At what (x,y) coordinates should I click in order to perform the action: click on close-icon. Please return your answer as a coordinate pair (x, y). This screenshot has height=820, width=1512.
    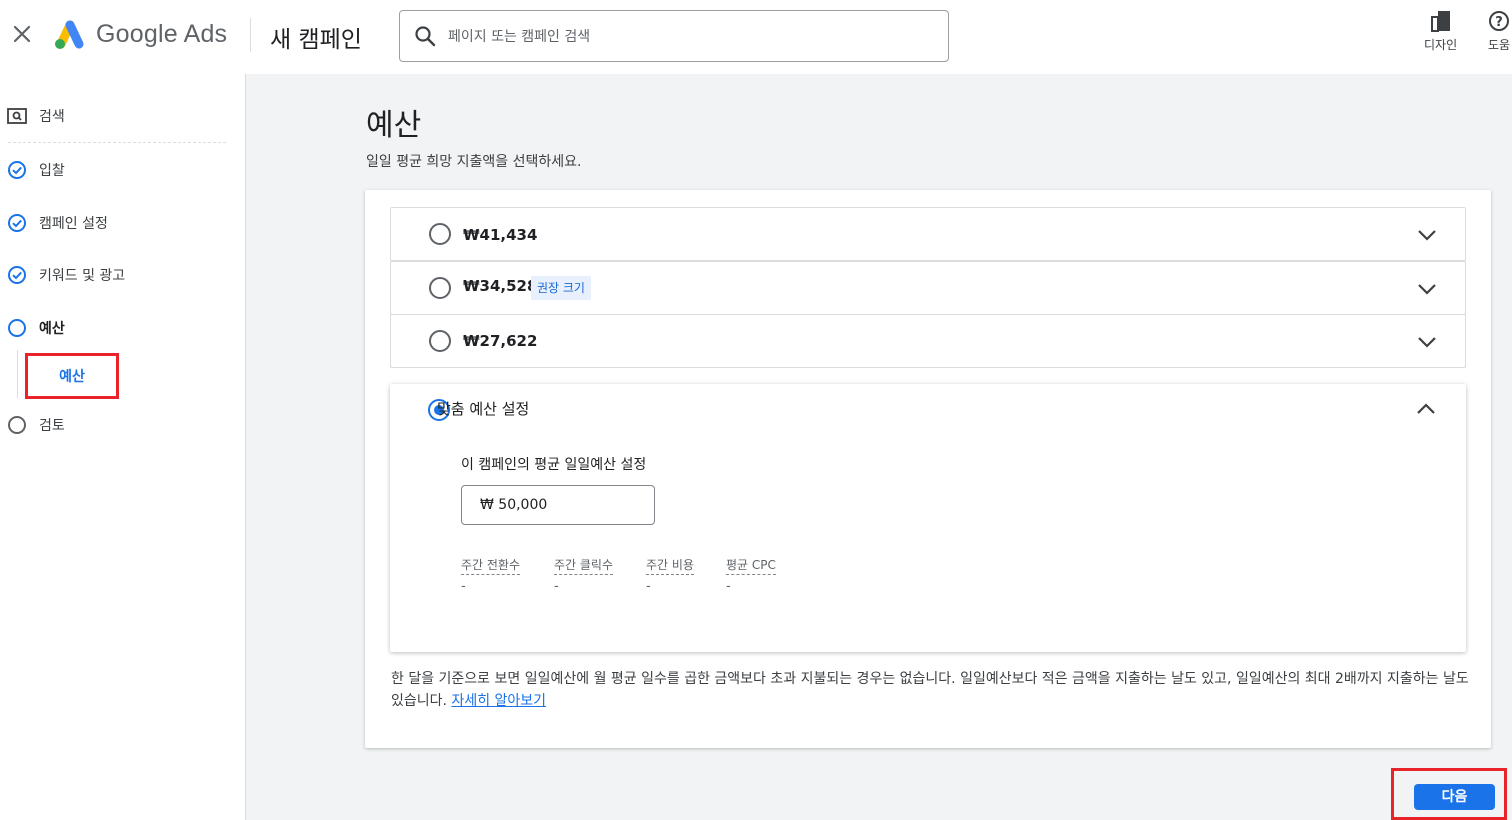
    Looking at the image, I should click on (22, 34).